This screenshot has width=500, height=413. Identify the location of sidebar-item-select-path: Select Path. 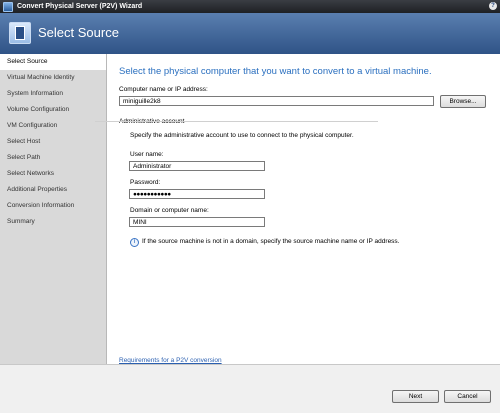
(53, 158).